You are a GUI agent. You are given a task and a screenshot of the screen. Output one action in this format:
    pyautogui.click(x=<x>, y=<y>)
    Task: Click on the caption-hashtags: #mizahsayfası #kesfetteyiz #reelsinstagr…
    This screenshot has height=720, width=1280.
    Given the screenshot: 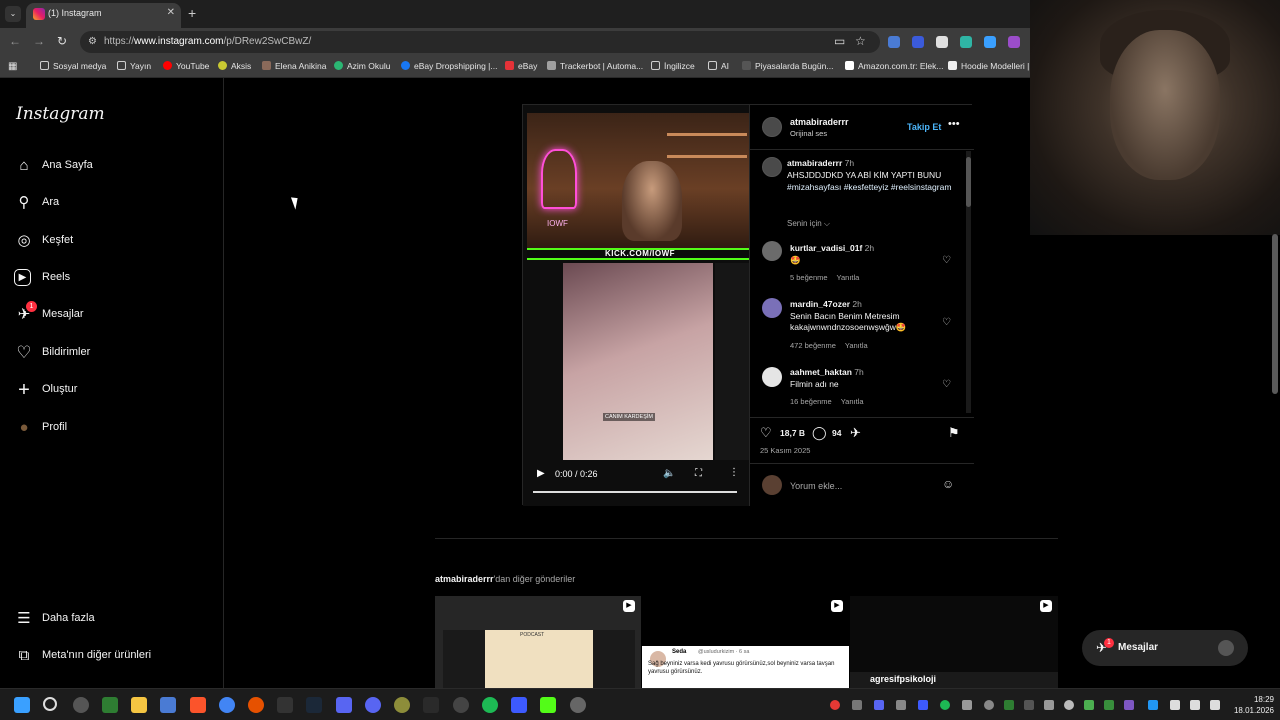 What is the action you would take?
    pyautogui.click(x=869, y=187)
    